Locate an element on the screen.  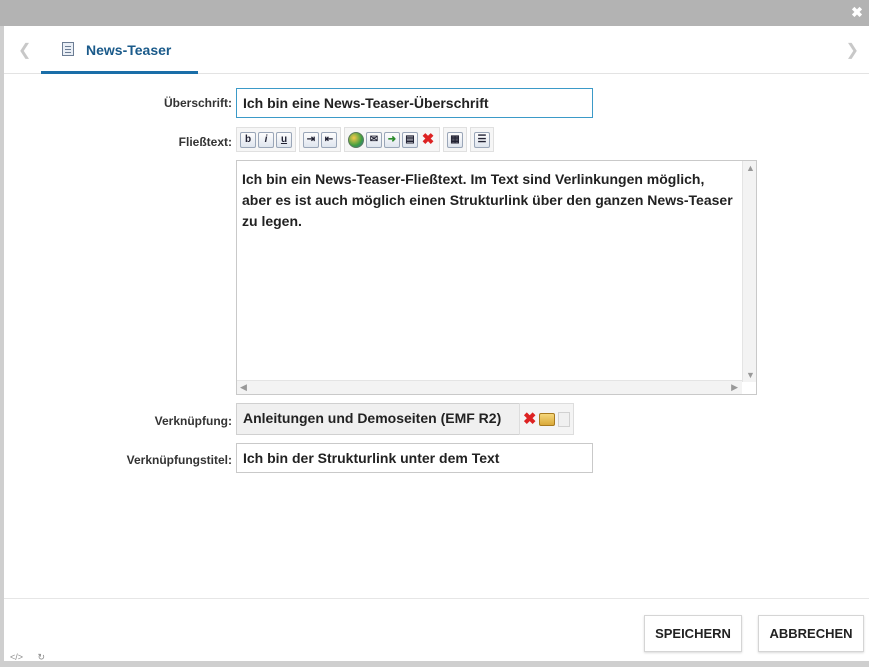
tab-label: News-Teaser is located at coordinates (129, 50).